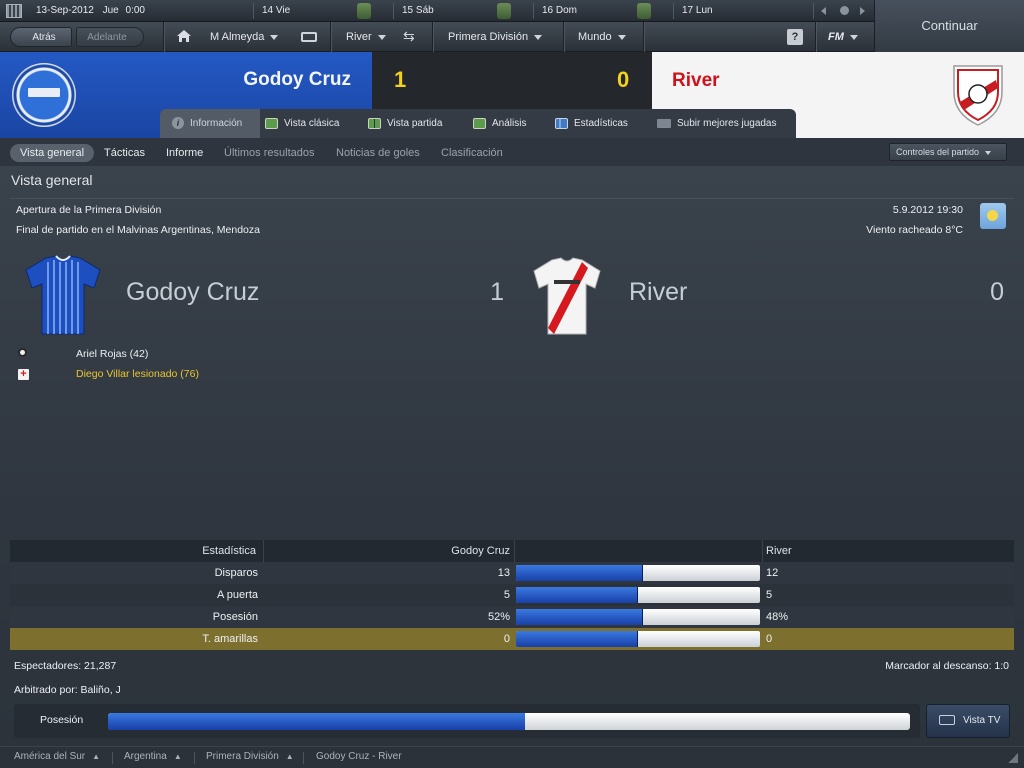 Image resolution: width=1024 pixels, height=768 pixels. What do you see at coordinates (823, 11) in the screenshot?
I see `prev-arrow-icon` at bounding box center [823, 11].